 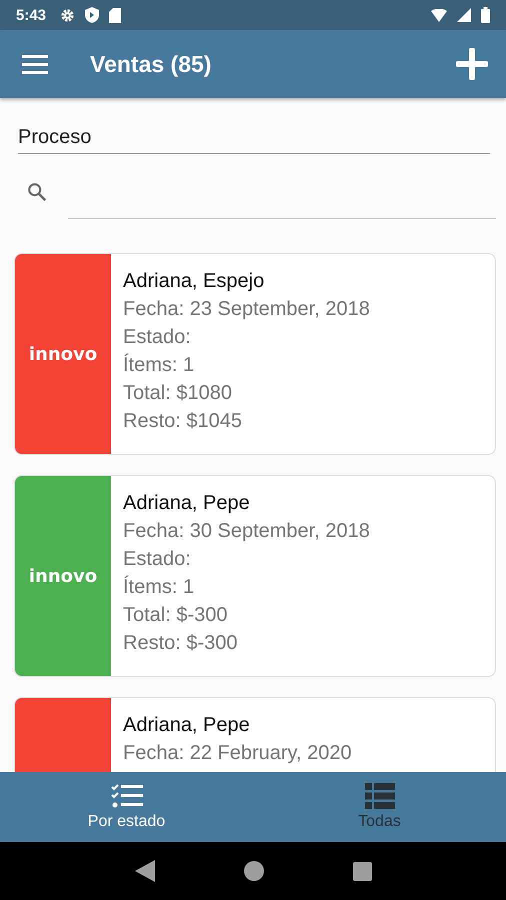 What do you see at coordinates (472, 64) in the screenshot?
I see `add-icon` at bounding box center [472, 64].